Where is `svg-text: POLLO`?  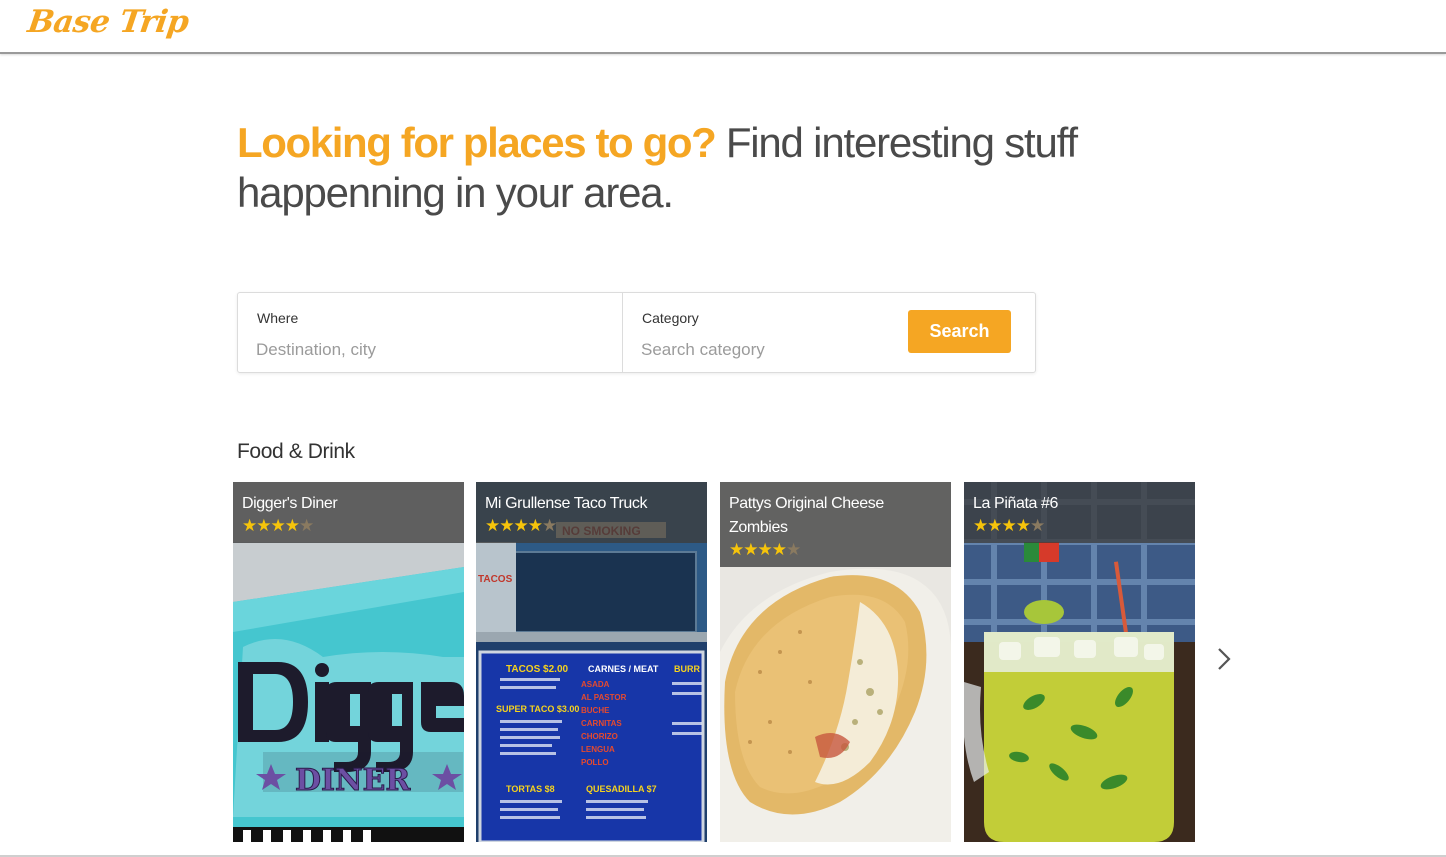
svg-text: POLLO is located at coordinates (595, 762).